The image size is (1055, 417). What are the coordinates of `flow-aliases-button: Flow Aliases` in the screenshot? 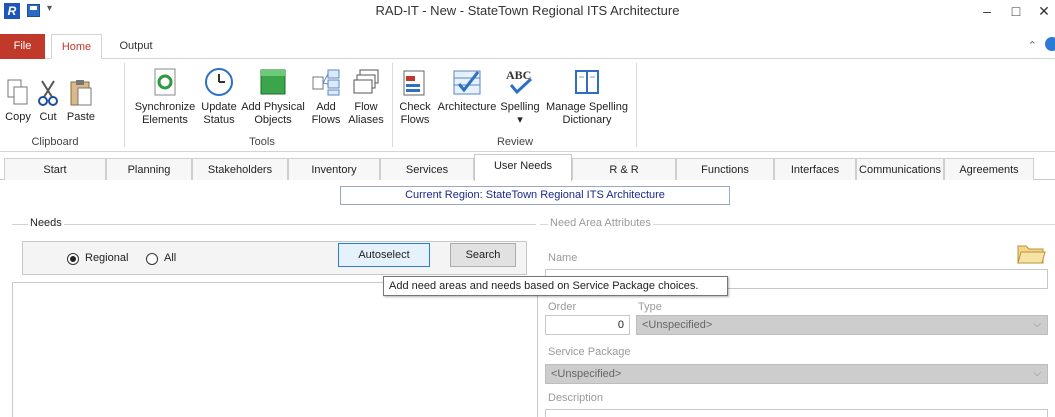 It's located at (366, 97).